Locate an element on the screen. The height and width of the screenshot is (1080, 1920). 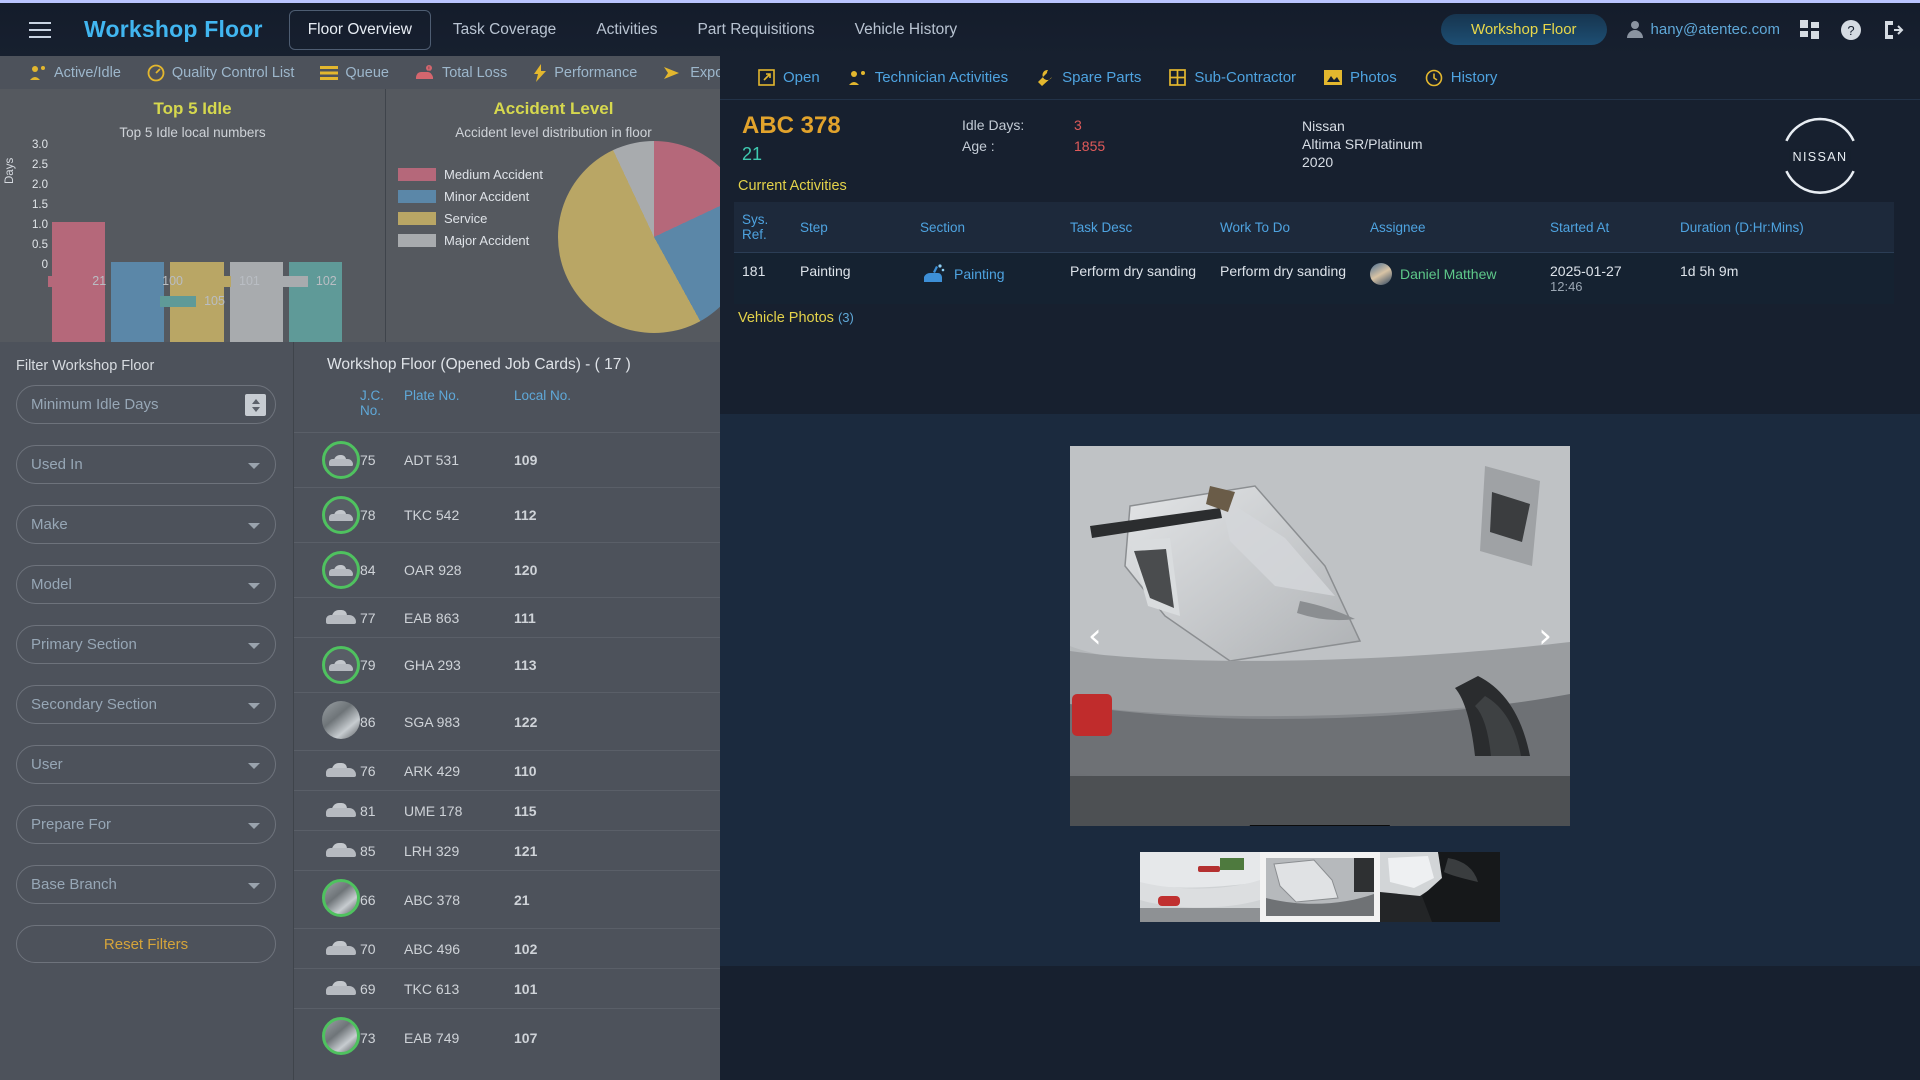
col-icon is located at coordinates (327, 408).